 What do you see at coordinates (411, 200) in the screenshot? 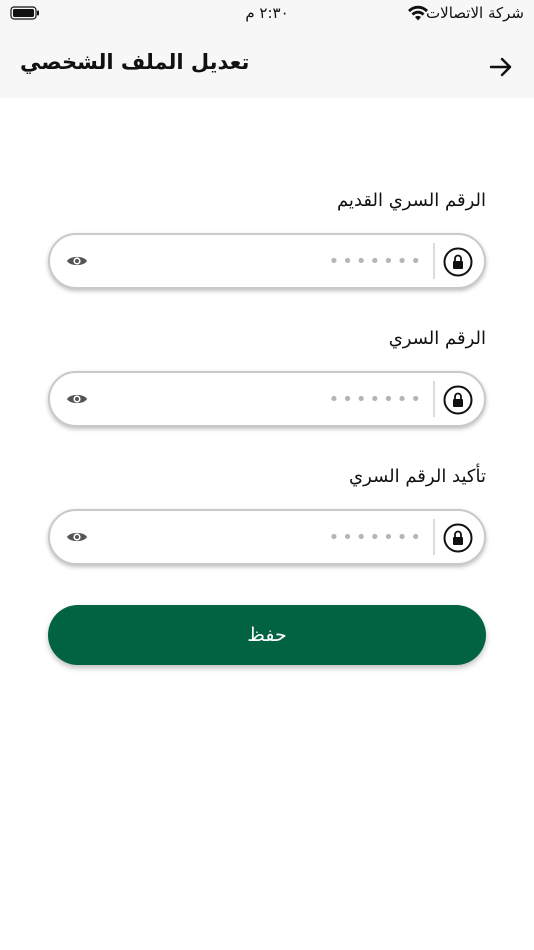
I see `old-password-label: الرقم السري القديم` at bounding box center [411, 200].